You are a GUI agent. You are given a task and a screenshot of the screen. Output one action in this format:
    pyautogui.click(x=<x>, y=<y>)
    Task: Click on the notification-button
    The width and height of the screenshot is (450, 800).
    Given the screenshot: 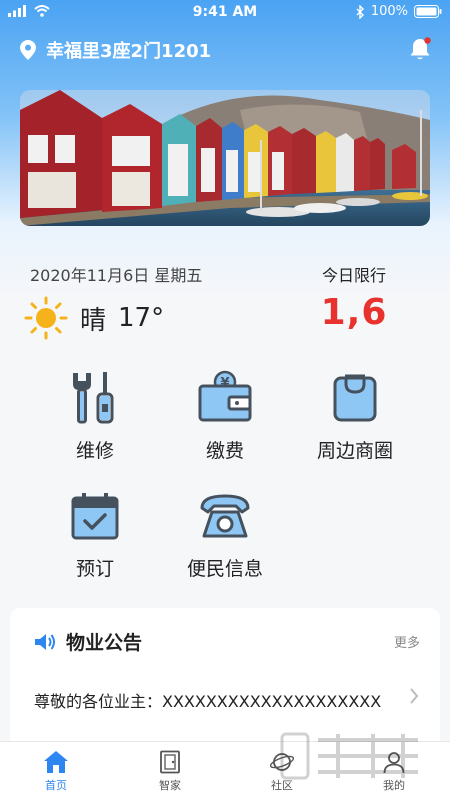 What is the action you would take?
    pyautogui.click(x=420, y=51)
    